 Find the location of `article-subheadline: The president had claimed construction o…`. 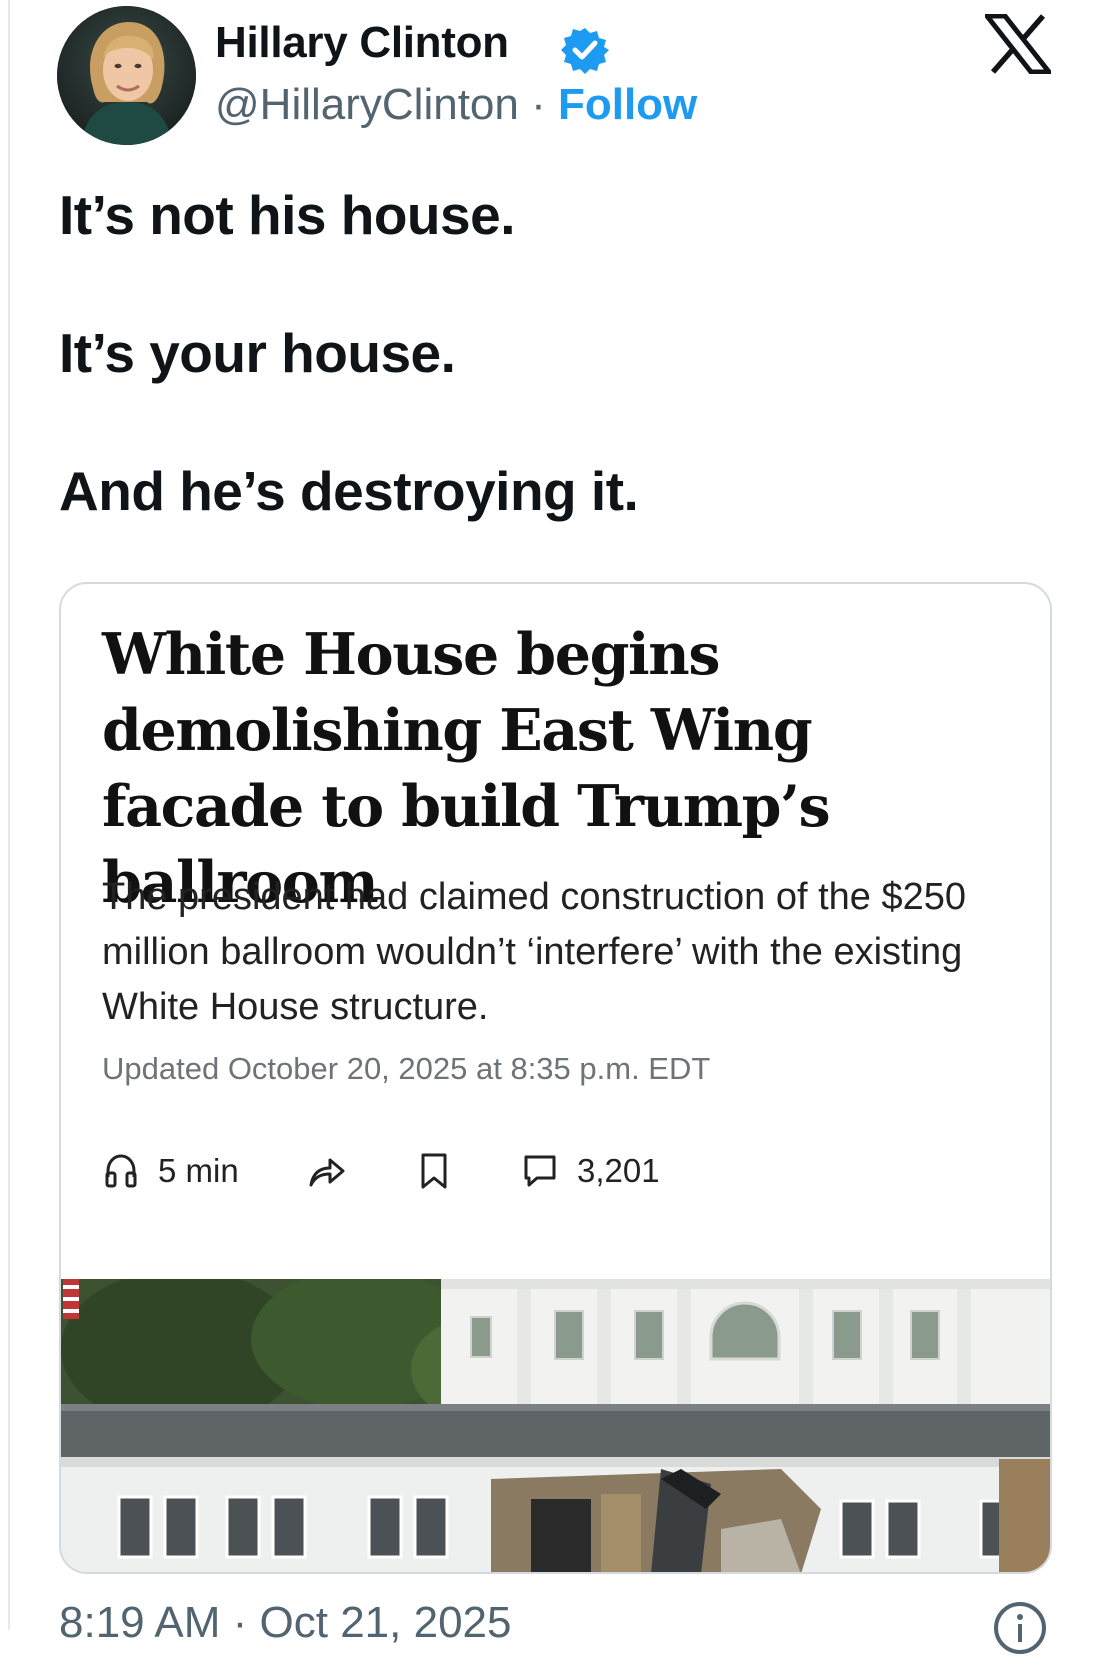

article-subheadline: The president had claimed construction o… is located at coordinates (534, 952).